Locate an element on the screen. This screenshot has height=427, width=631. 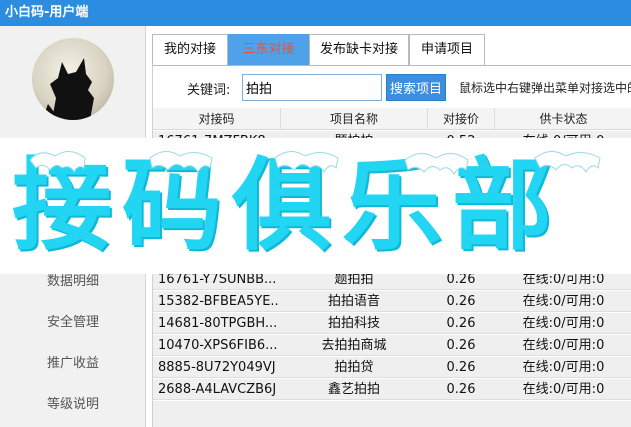
table-row: 10470-XPS6FIB6... 去拍拍商城 0.26 在线:0/可用:0 is located at coordinates (392, 345).